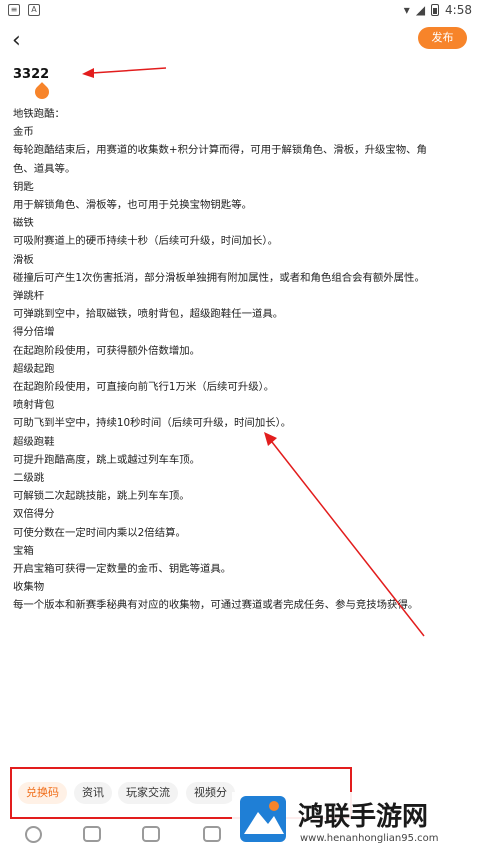 The image size is (480, 852). I want to click on image-icon, so click(92, 834).